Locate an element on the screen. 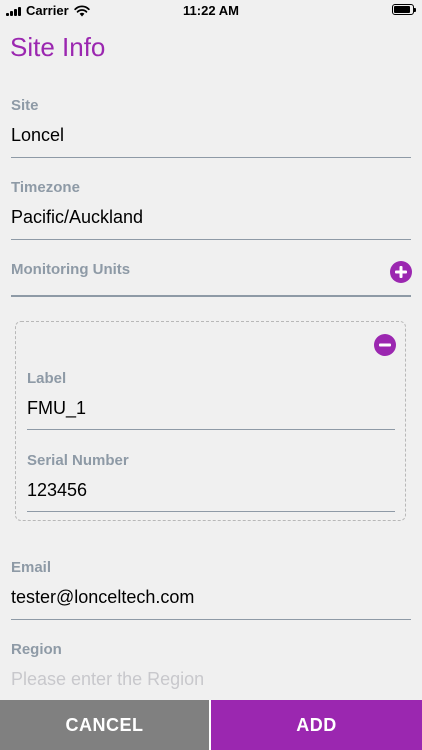 This screenshot has height=750, width=422. timezone-label: Timezone is located at coordinates (45, 187).